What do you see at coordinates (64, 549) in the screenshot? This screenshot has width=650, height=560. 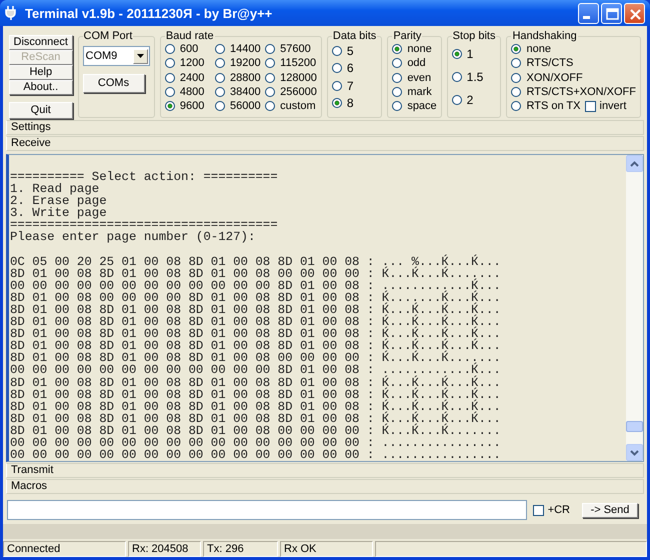 I see `status-pane: Connected` at bounding box center [64, 549].